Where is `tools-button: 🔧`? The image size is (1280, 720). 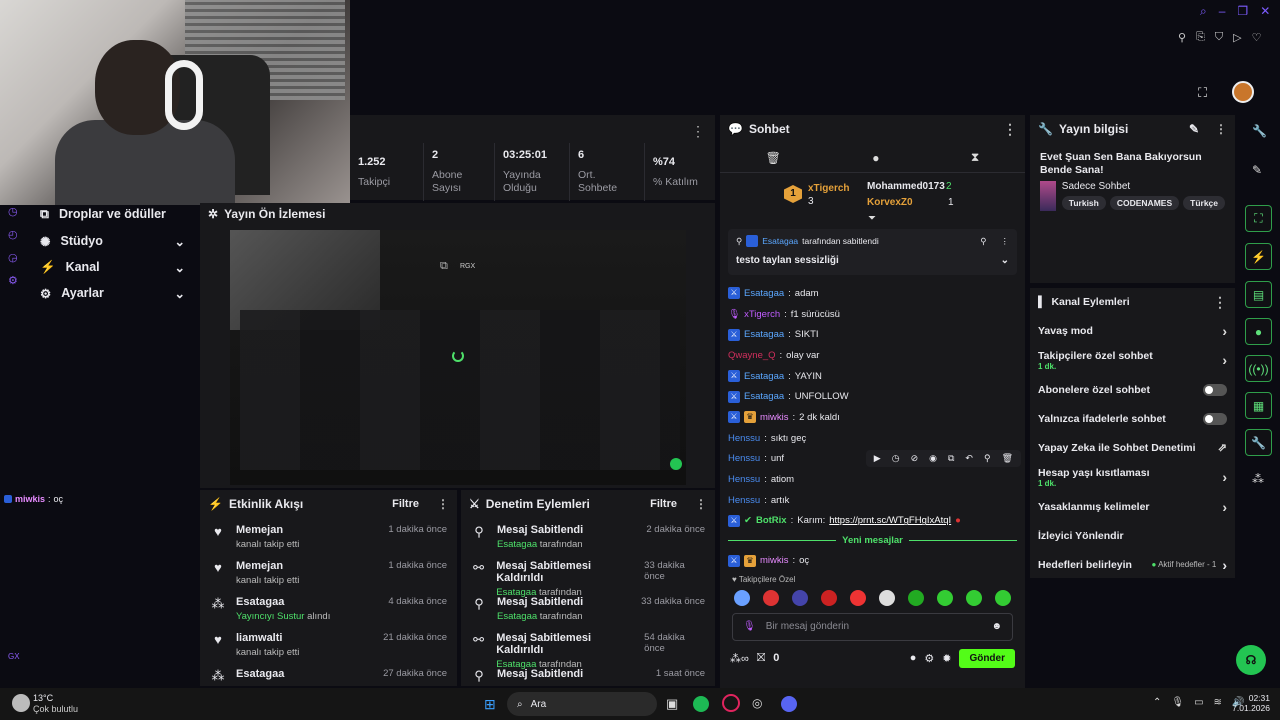
tools-button: 🔧 is located at coordinates (1258, 442).